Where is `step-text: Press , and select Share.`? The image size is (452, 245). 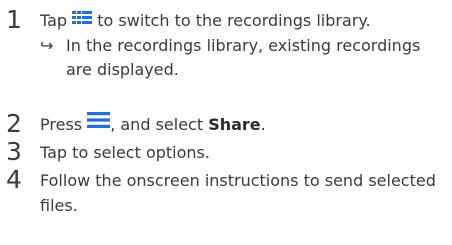 step-text: Press , and select Share. is located at coordinates (242, 125).